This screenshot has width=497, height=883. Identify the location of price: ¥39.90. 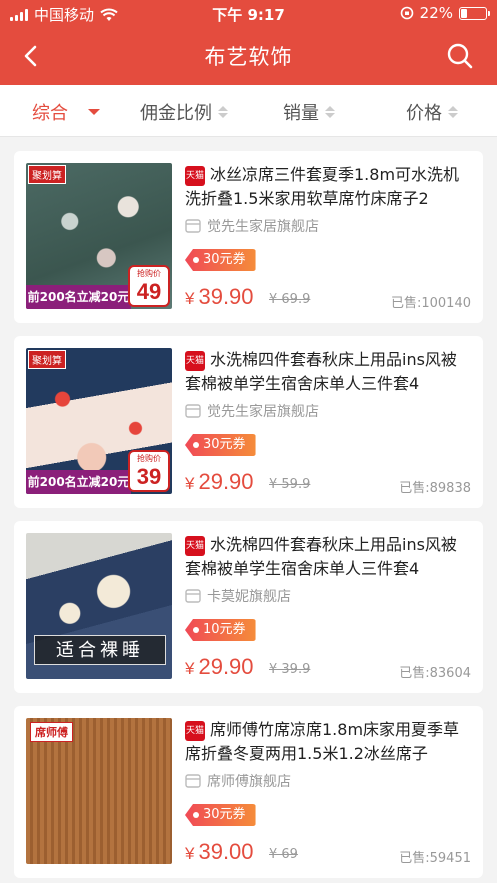
(219, 296).